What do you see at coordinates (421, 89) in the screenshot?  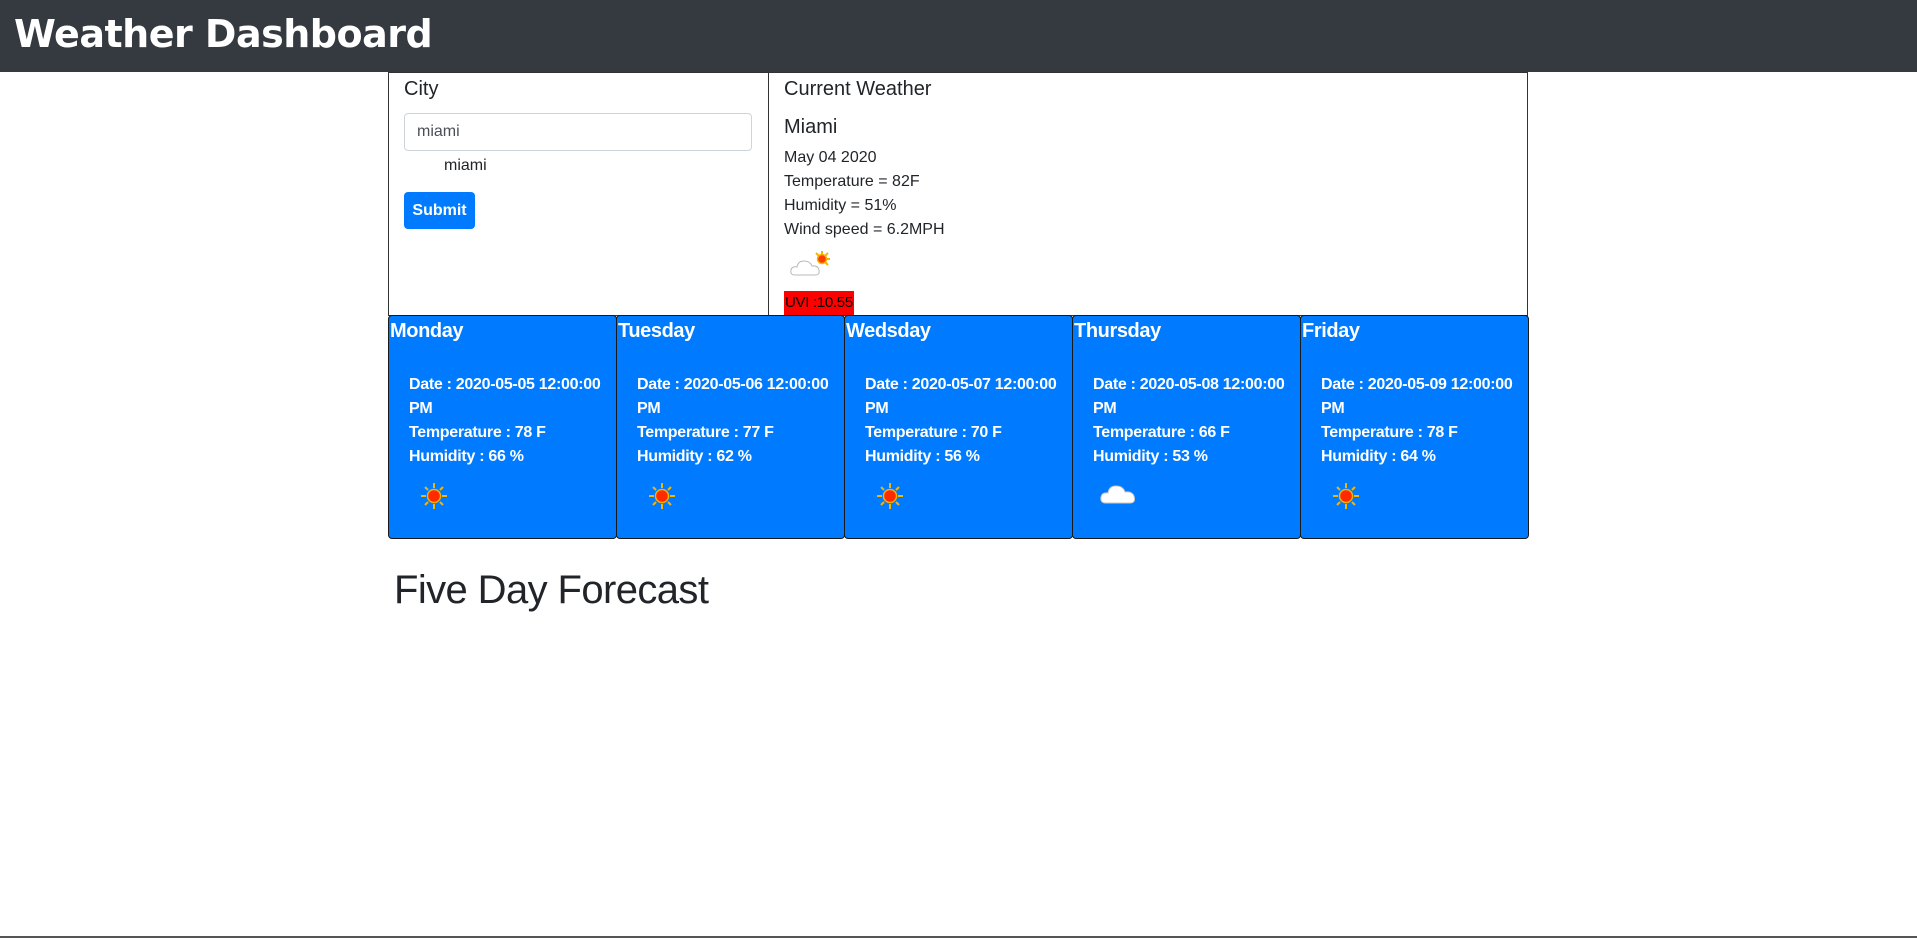 I see `city-label: City` at bounding box center [421, 89].